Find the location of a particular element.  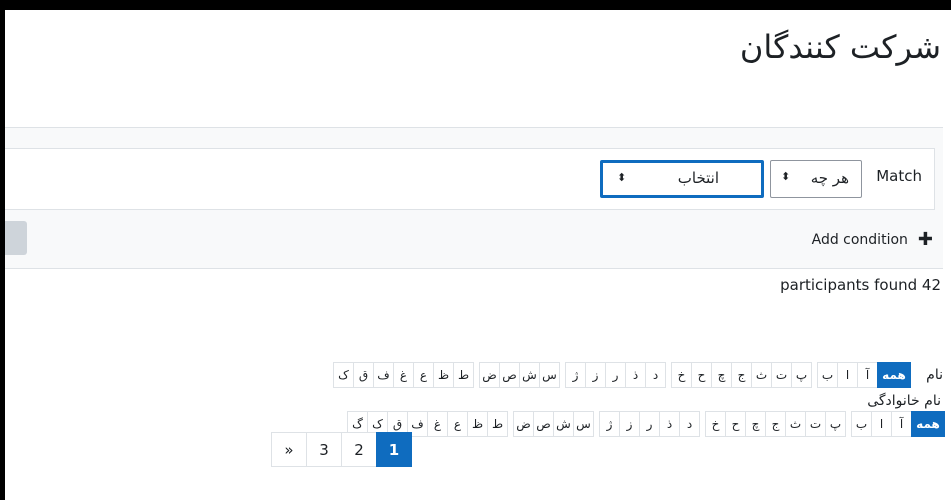

lastname-initials-label: نام خانوادگی is located at coordinates (904, 401).